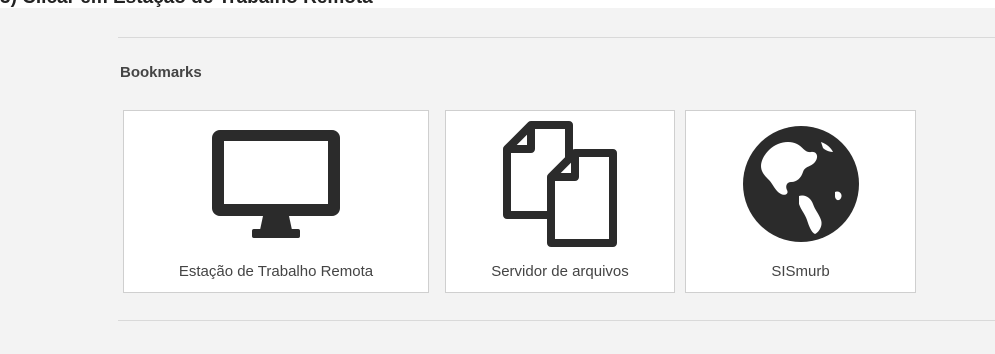 The image size is (995, 354). Describe the element at coordinates (560, 271) in the screenshot. I see `bookmark-label: Servidor de arquivos` at that location.